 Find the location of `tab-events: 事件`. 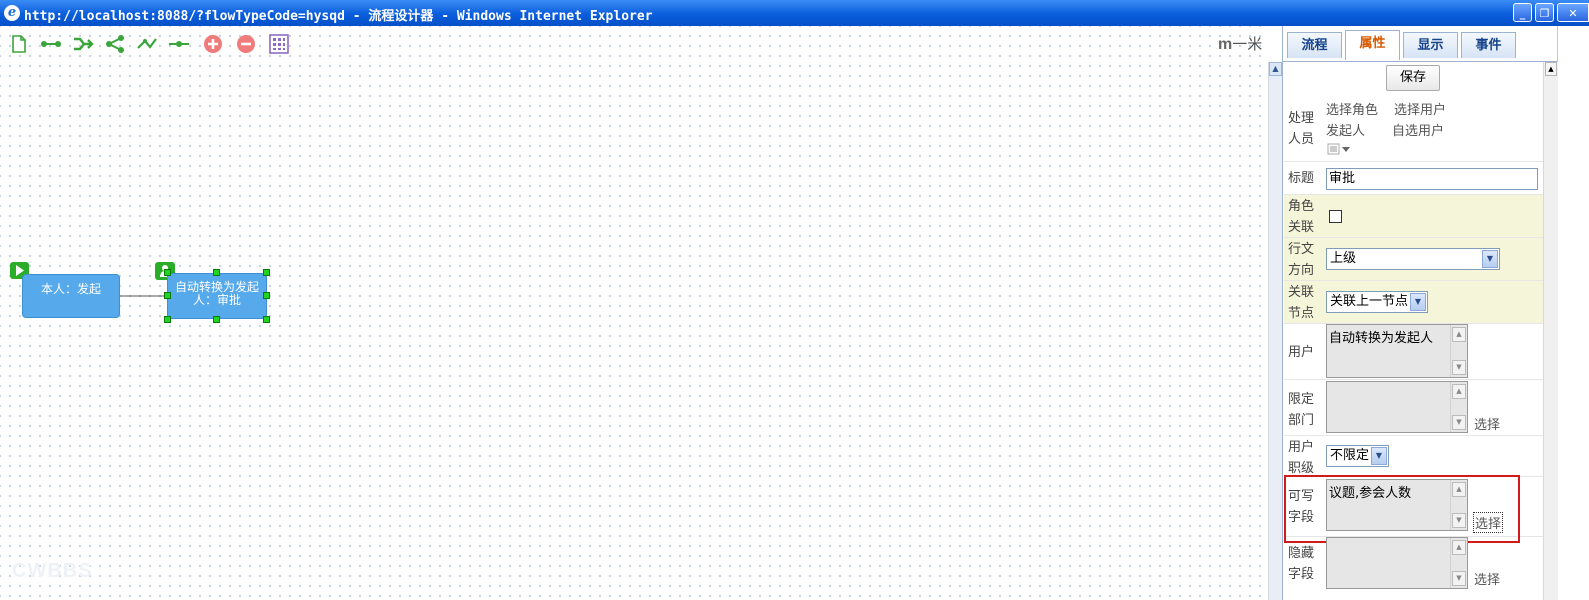

tab-events: 事件 is located at coordinates (1488, 45).